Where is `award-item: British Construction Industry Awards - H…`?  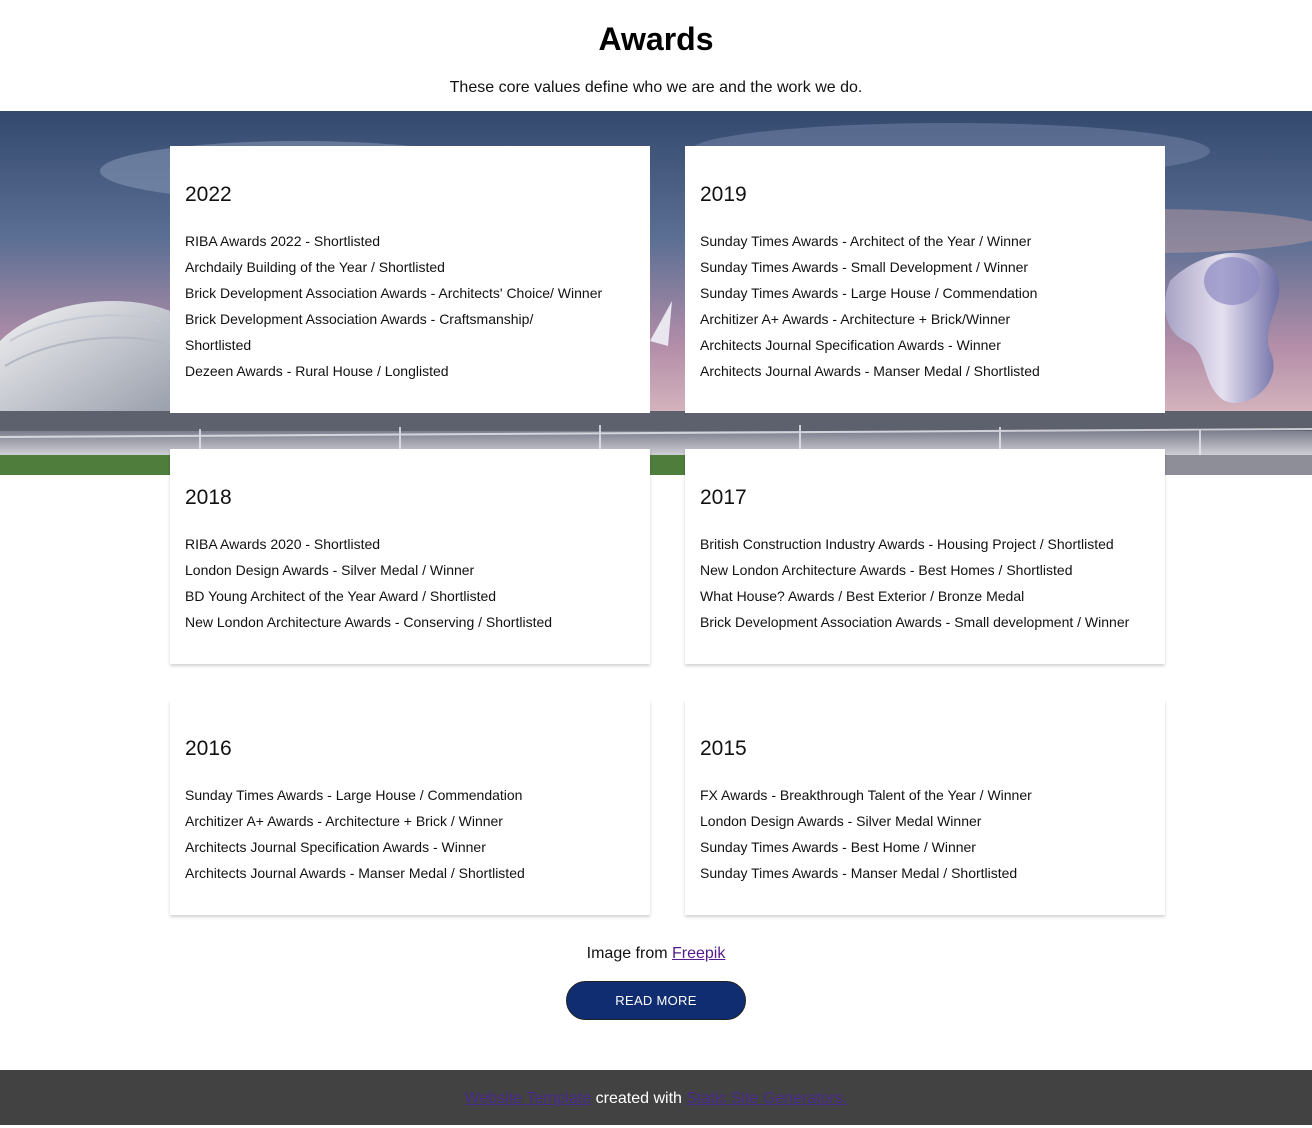 award-item: British Construction Industry Awards - H… is located at coordinates (907, 544).